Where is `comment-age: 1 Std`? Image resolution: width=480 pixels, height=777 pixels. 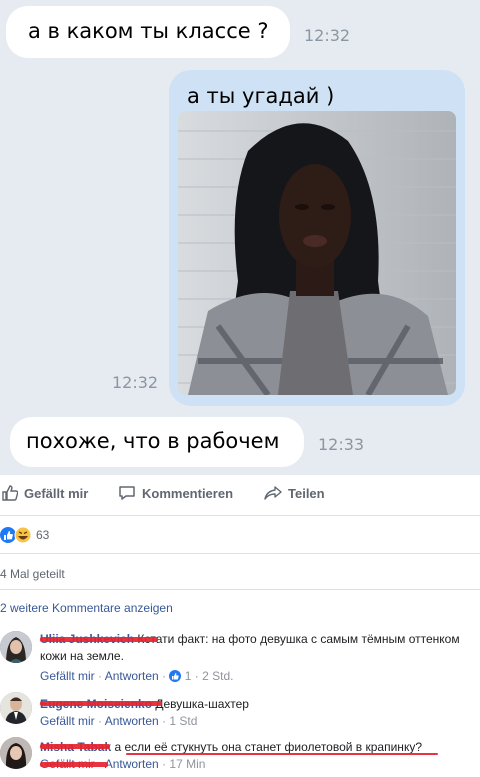 comment-age: 1 Std is located at coordinates (183, 721).